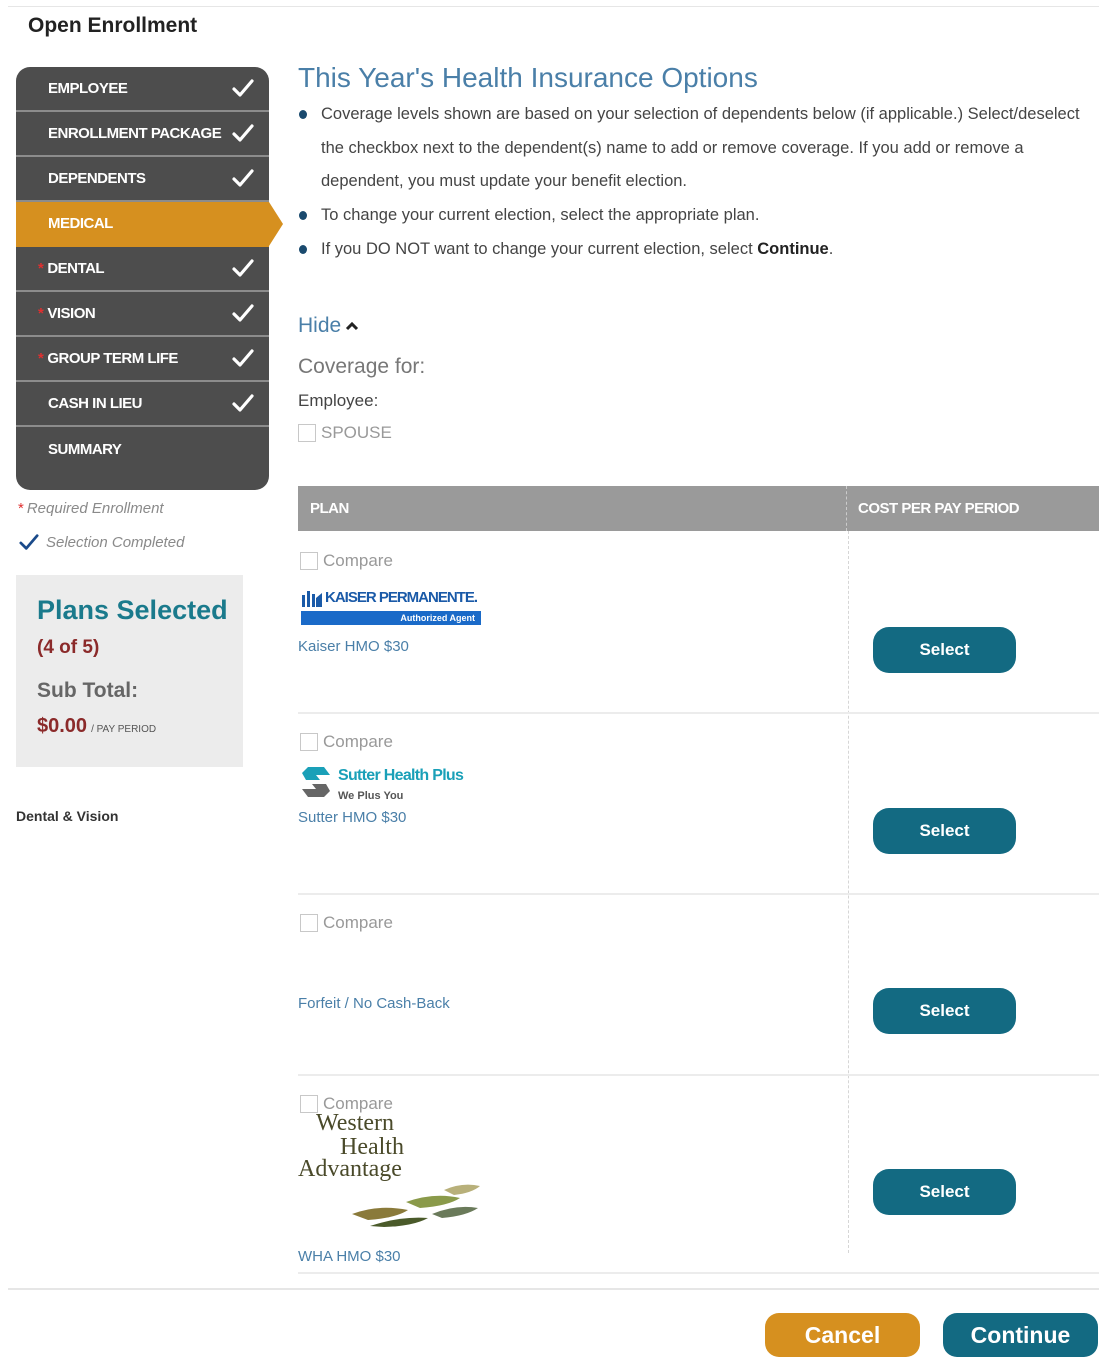  I want to click on subtotal-value: $0.00/ PAY PERIOD, so click(96, 726).